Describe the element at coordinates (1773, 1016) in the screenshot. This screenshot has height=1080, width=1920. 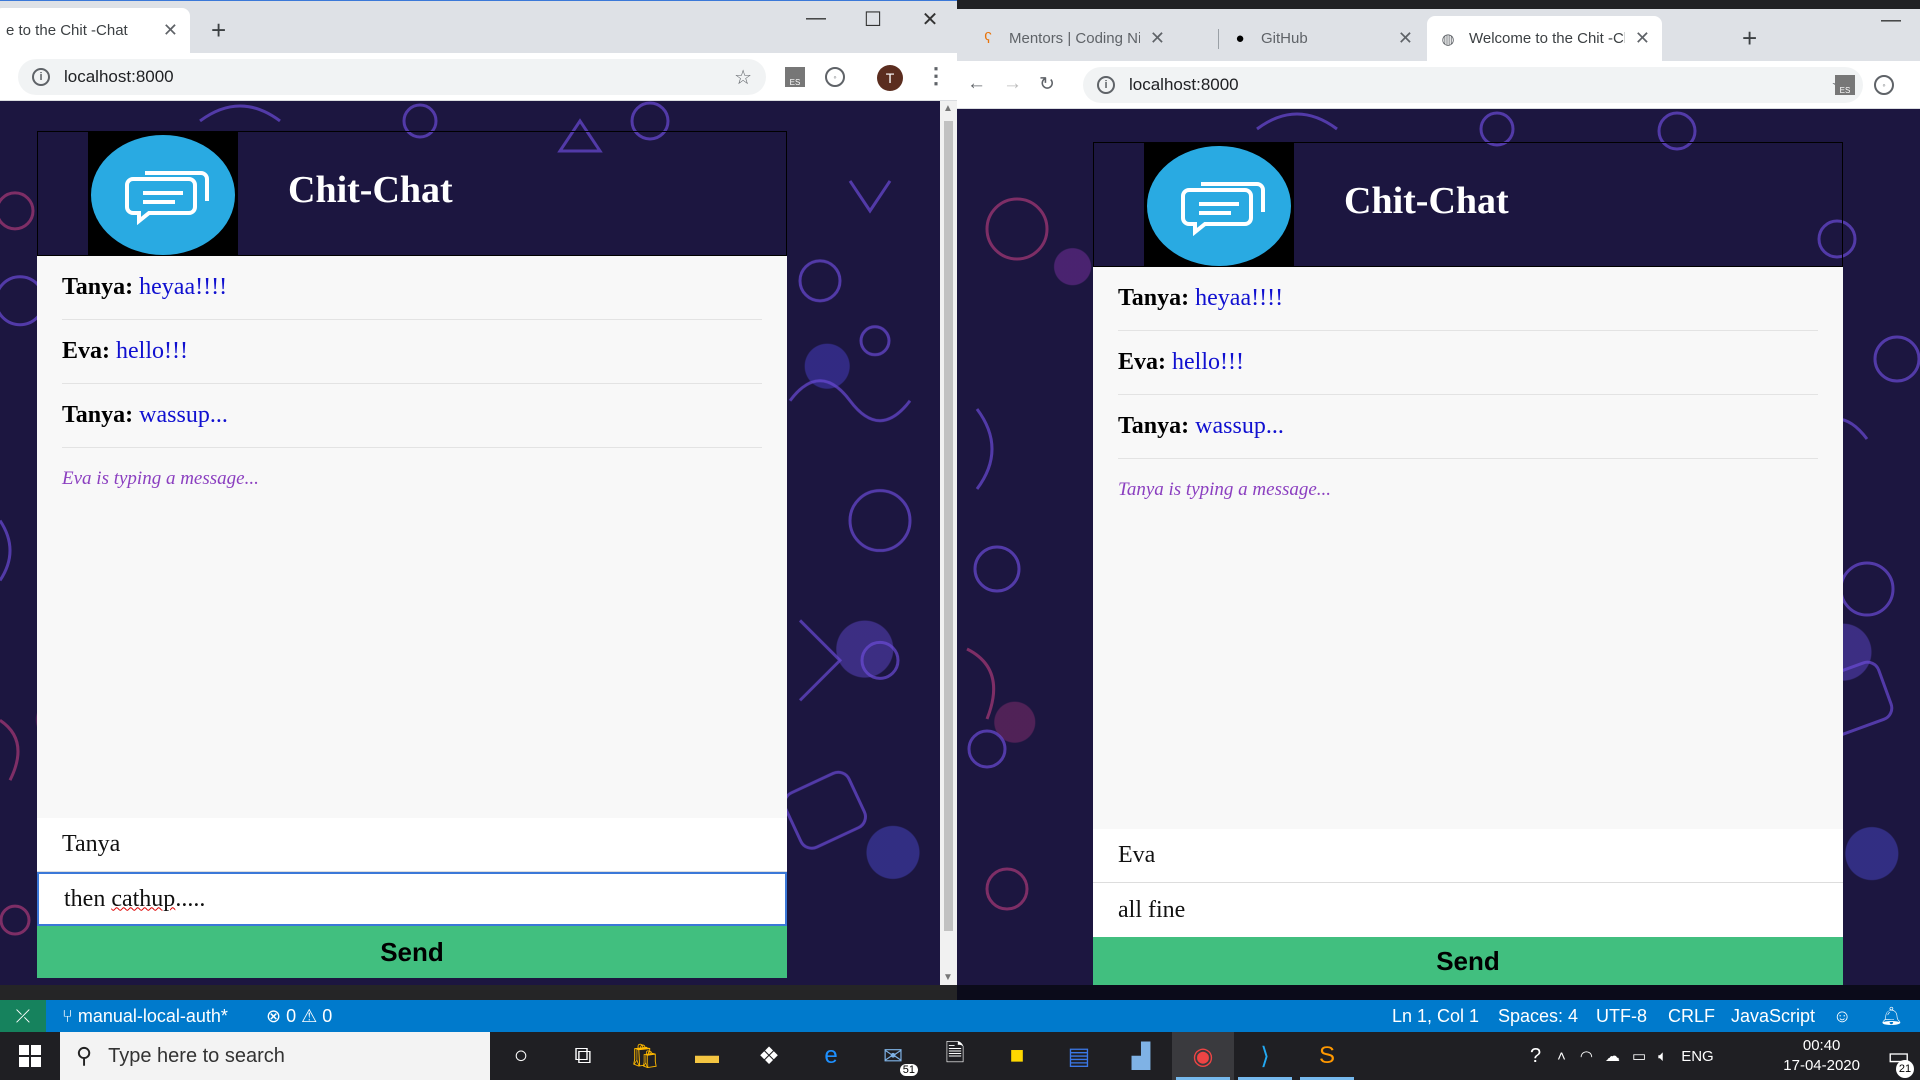
I see `language-mode: JavaScript` at that location.